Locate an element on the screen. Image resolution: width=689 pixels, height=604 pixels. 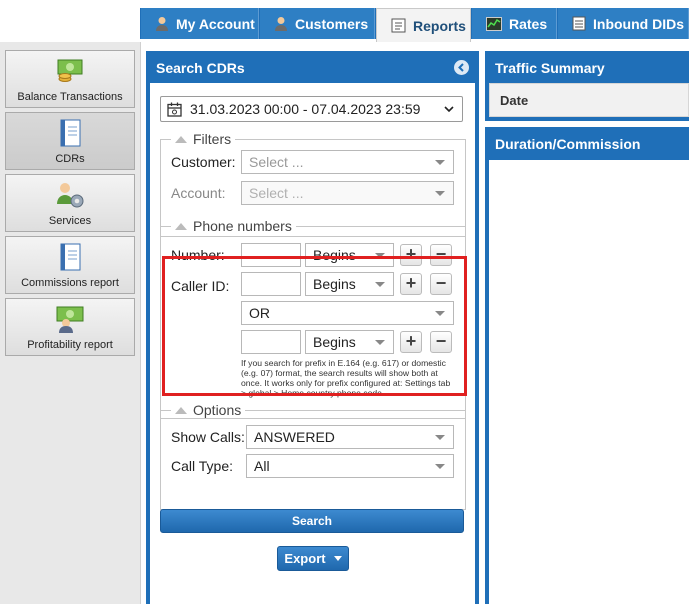
sidebar-item-label: Services is located at coordinates (70, 221).